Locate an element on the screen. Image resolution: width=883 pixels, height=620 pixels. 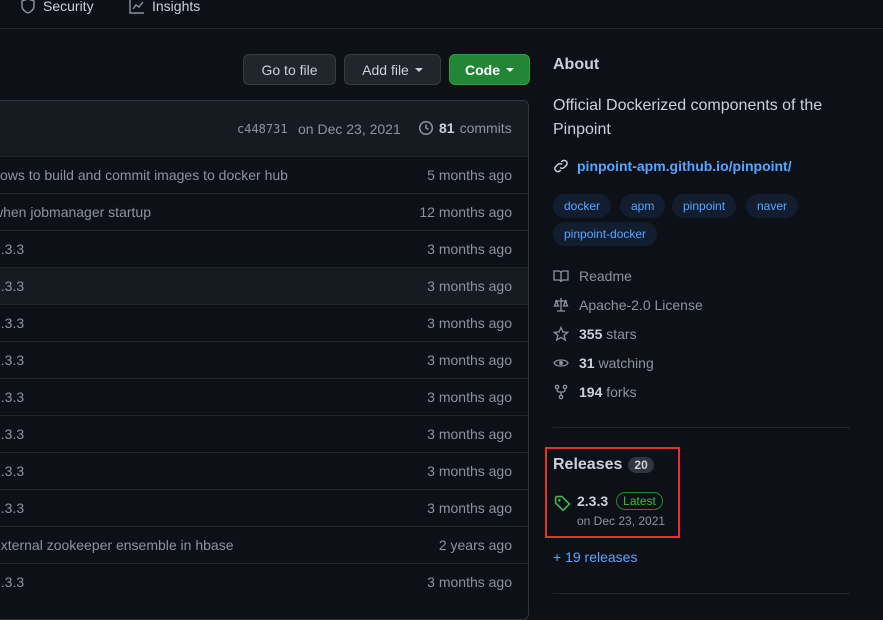
latest-commit-bar: c448731 on Dec 23, 2021 81 commits is located at coordinates (264, 129).